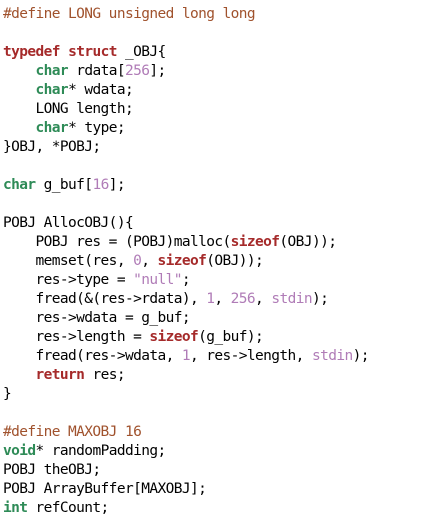 The image size is (441, 518). Describe the element at coordinates (222, 375) in the screenshot. I see `code-line: return res;` at that location.